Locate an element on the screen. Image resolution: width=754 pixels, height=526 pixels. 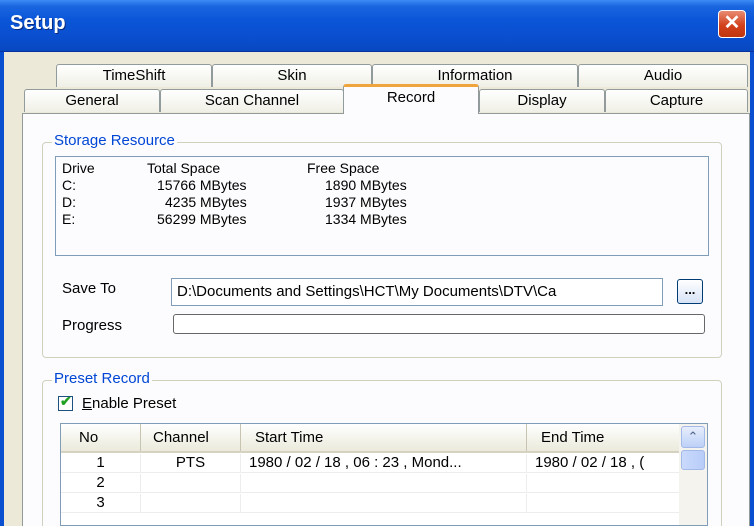
enable-preset-checkbox: ✔ is located at coordinates (65, 402).